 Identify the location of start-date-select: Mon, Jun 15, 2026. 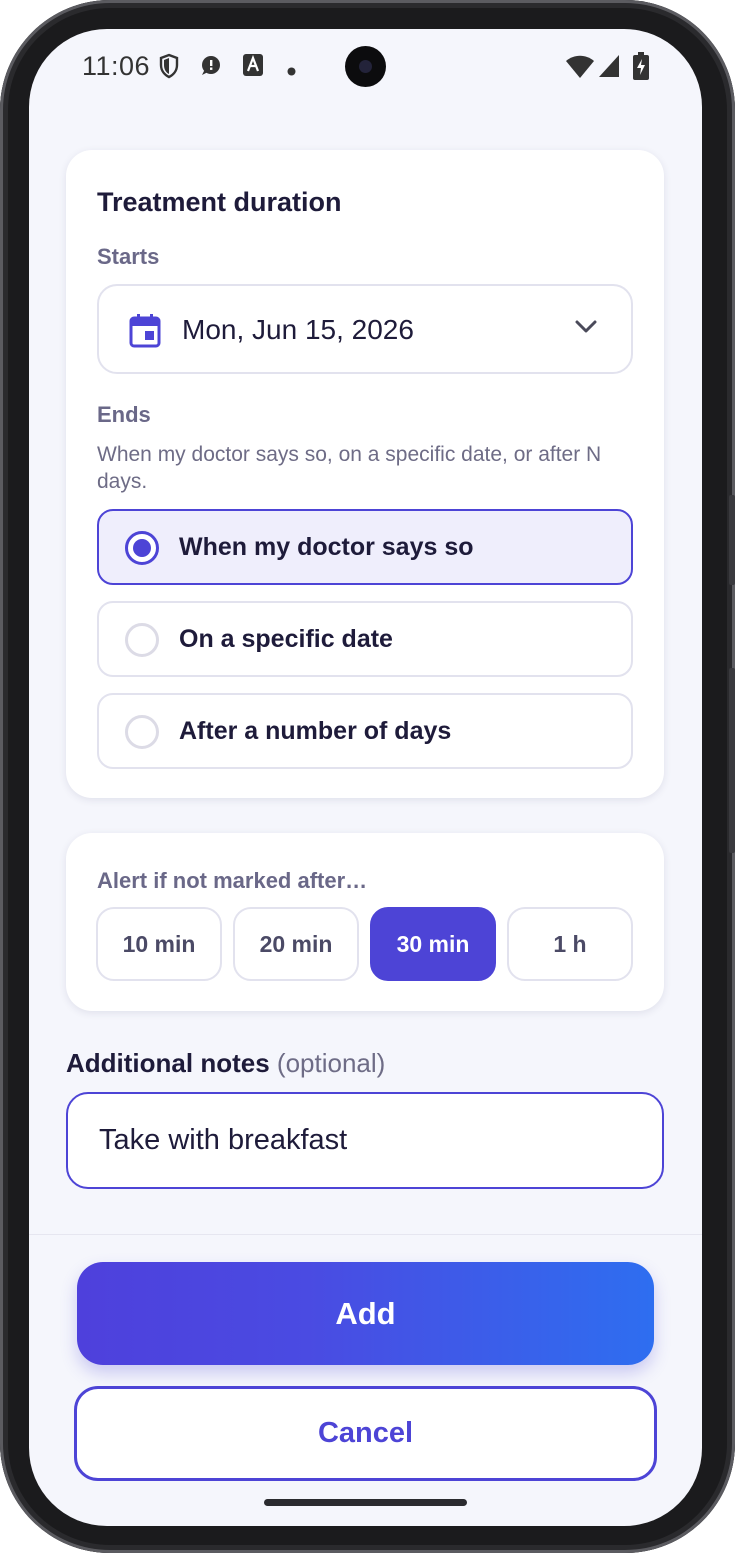
(365, 329).